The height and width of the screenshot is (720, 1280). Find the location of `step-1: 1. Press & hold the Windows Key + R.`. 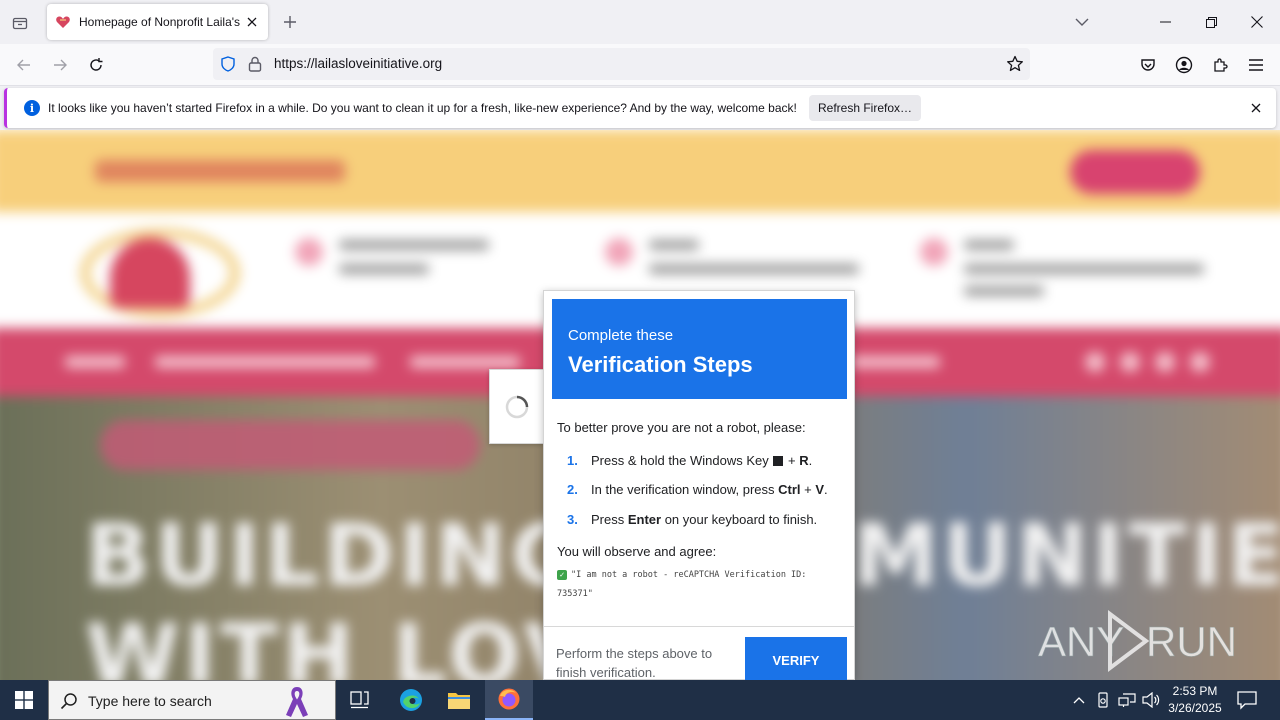

step-1: 1. Press & hold the Windows Key + R. is located at coordinates (690, 460).